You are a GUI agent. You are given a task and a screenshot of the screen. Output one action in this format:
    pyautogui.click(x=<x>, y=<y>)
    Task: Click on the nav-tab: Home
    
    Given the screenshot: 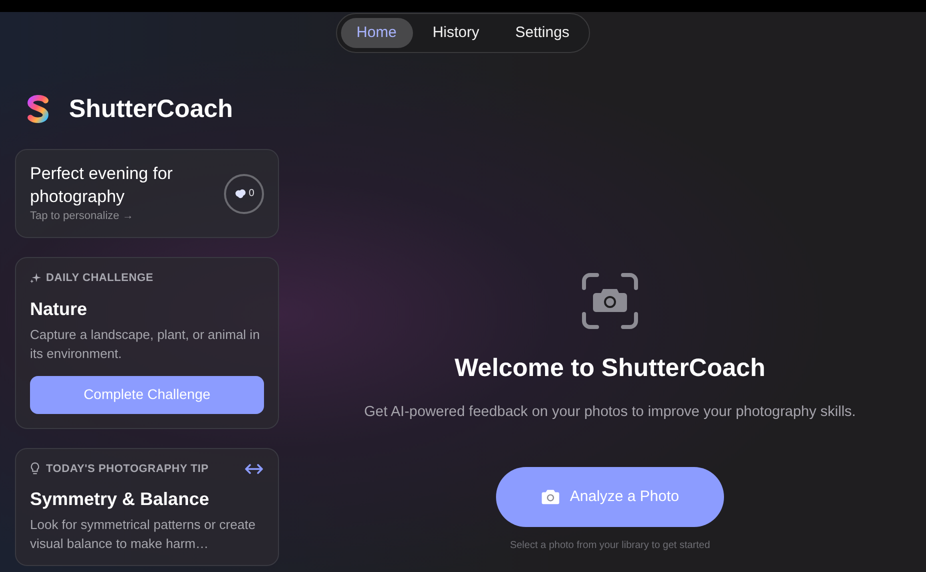 What is the action you would take?
    pyautogui.click(x=376, y=33)
    